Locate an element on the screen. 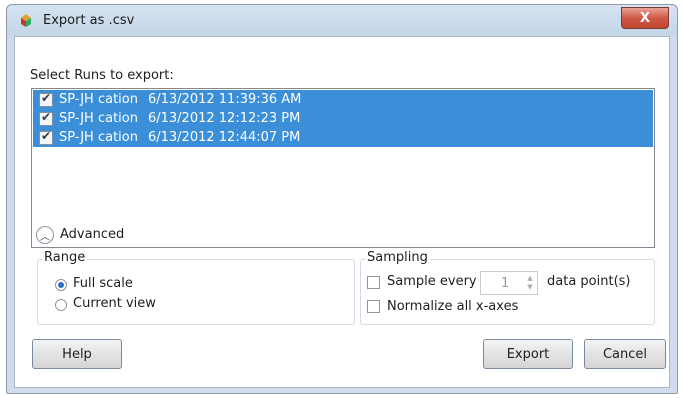  title-bar: Export as .csv X is located at coordinates (342, 21).